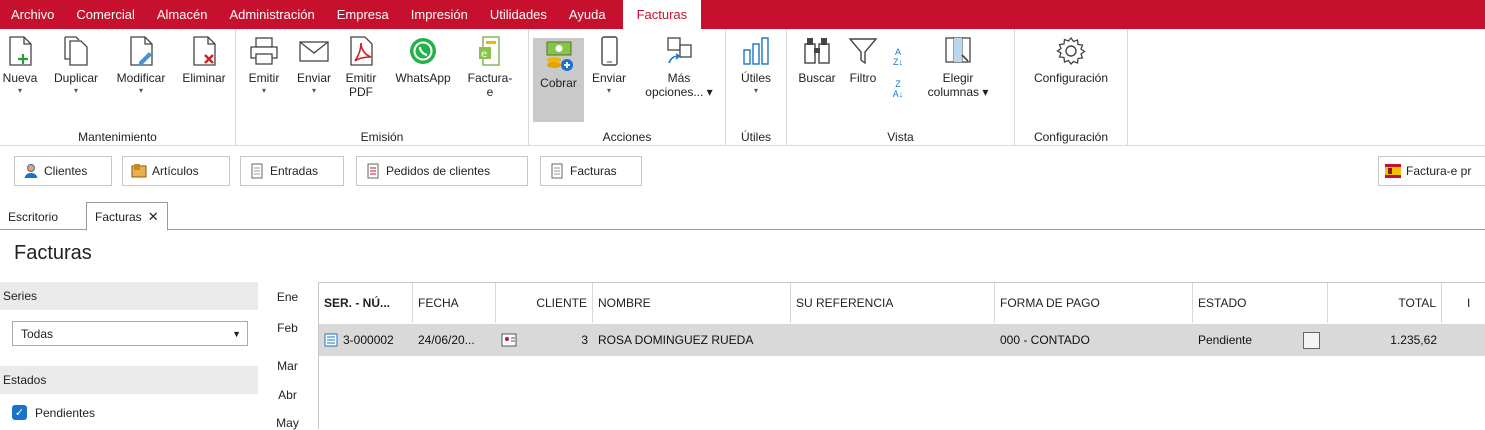  What do you see at coordinates (127, 216) in the screenshot?
I see `tab-facturas: Facturas ✕` at bounding box center [127, 216].